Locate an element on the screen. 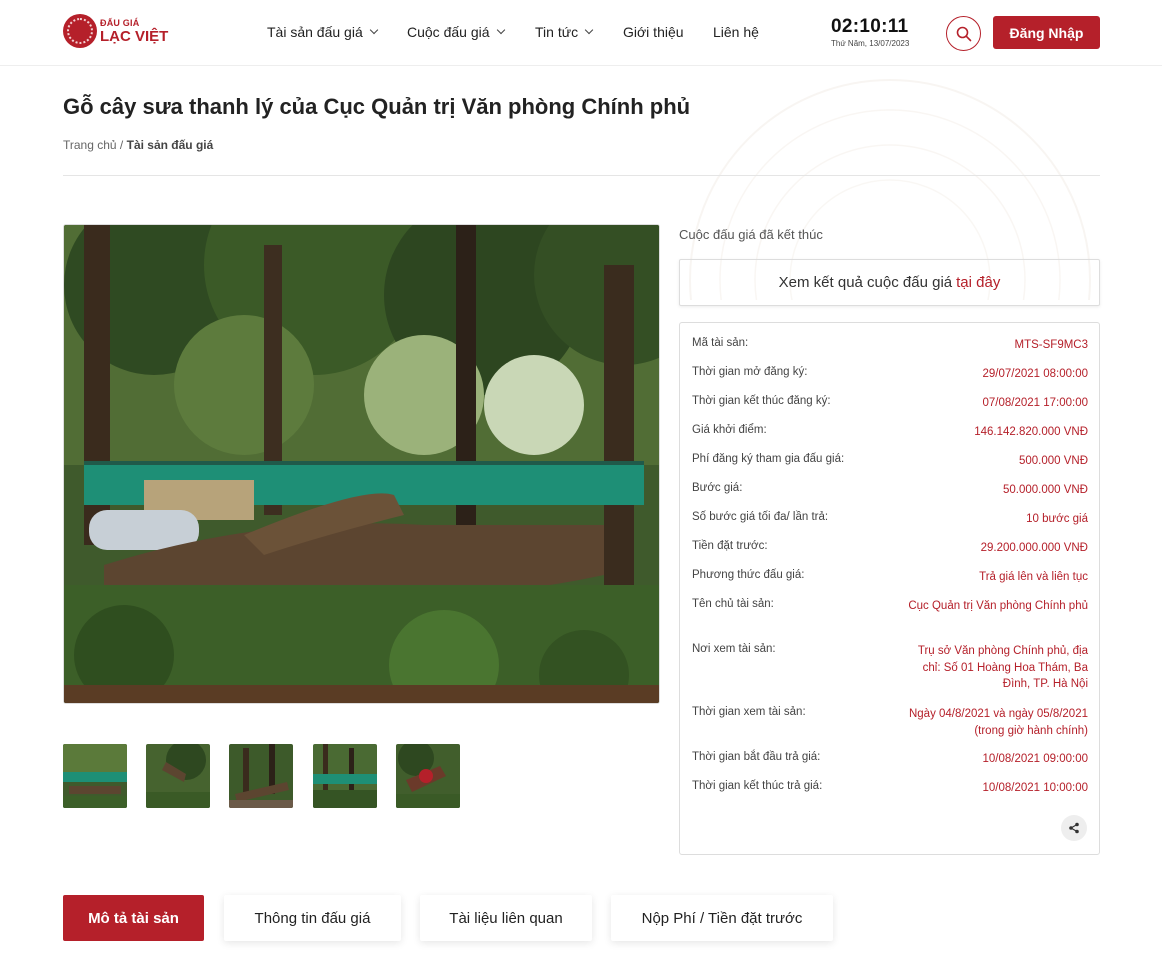  share-button is located at coordinates (1074, 828).